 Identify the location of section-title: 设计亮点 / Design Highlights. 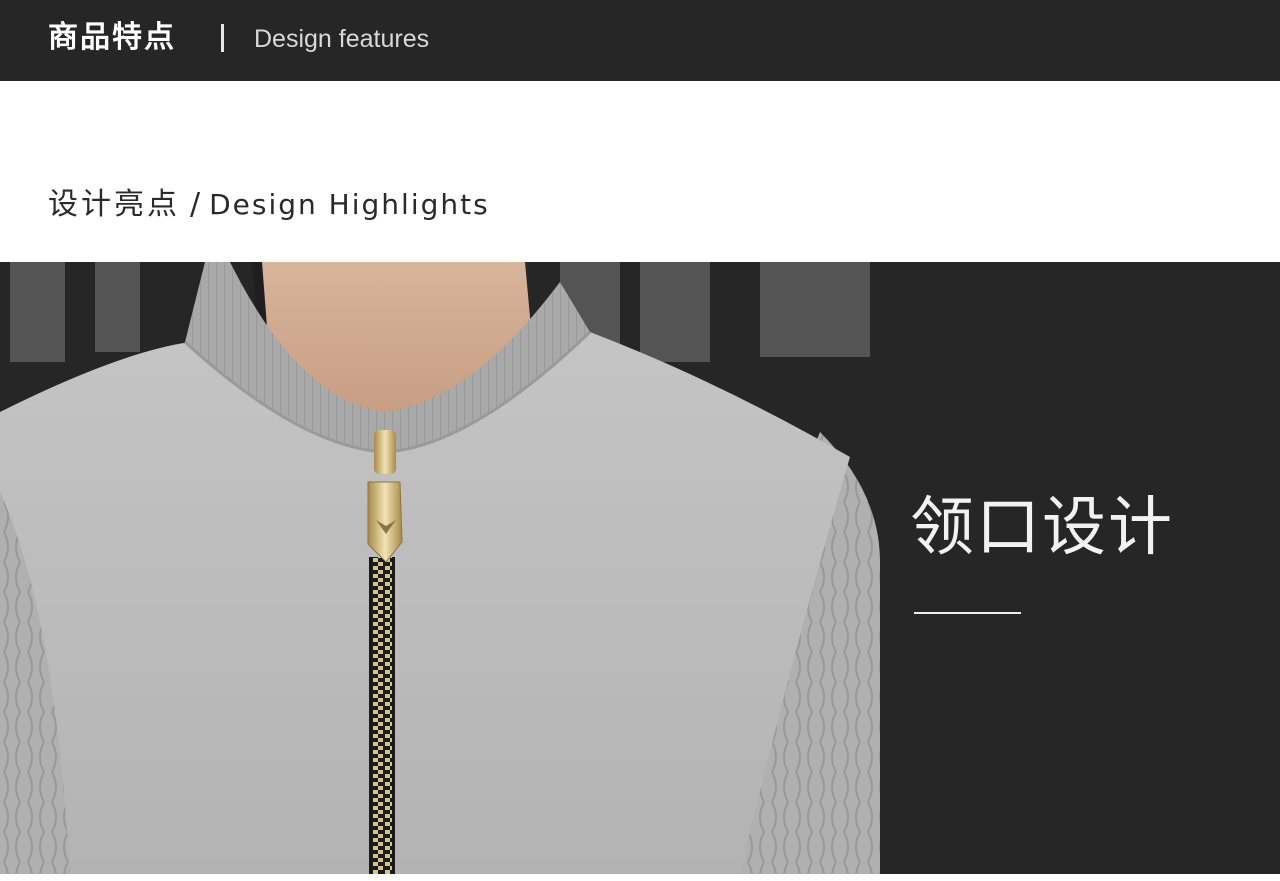
(269, 205).